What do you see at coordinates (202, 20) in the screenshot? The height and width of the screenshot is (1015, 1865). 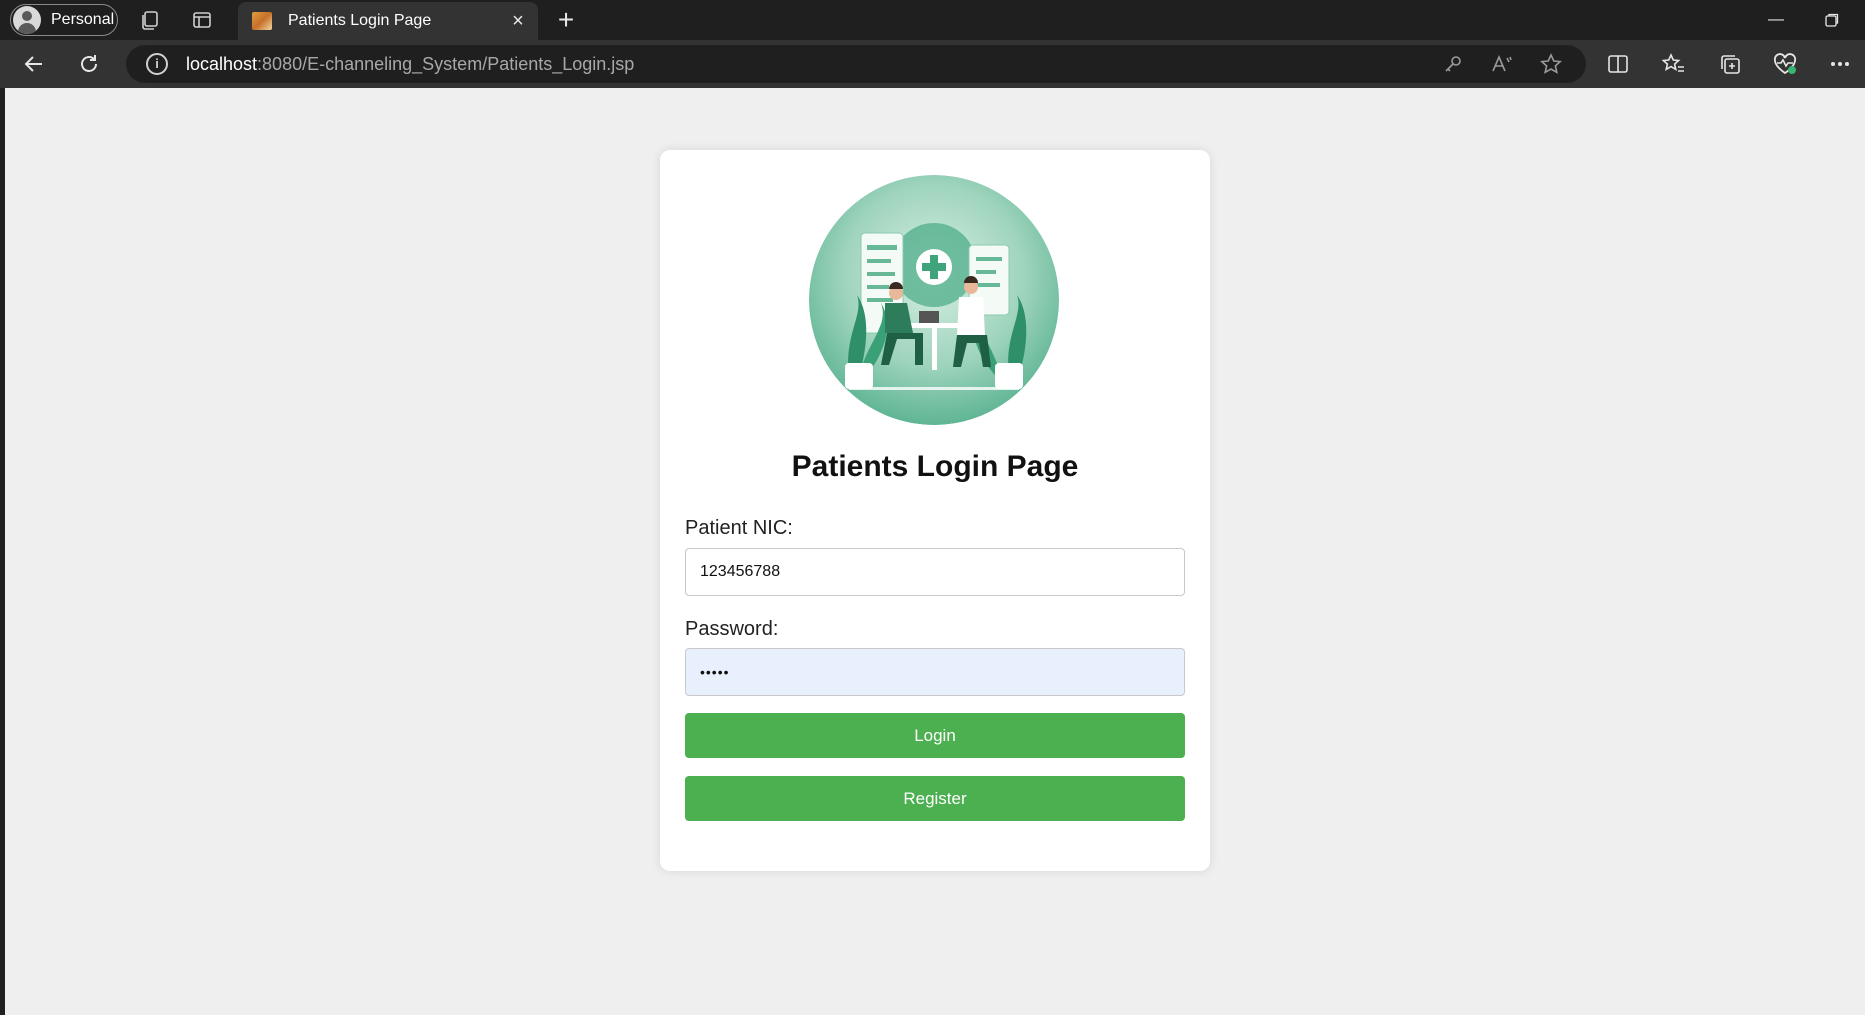 I see `tab-actions-icon` at bounding box center [202, 20].